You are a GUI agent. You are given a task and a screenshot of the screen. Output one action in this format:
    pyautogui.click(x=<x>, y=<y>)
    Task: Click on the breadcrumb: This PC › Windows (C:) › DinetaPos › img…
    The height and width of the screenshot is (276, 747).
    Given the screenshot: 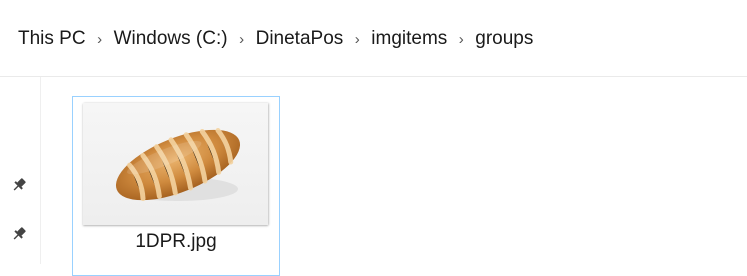 What is the action you would take?
    pyautogui.click(x=275, y=39)
    